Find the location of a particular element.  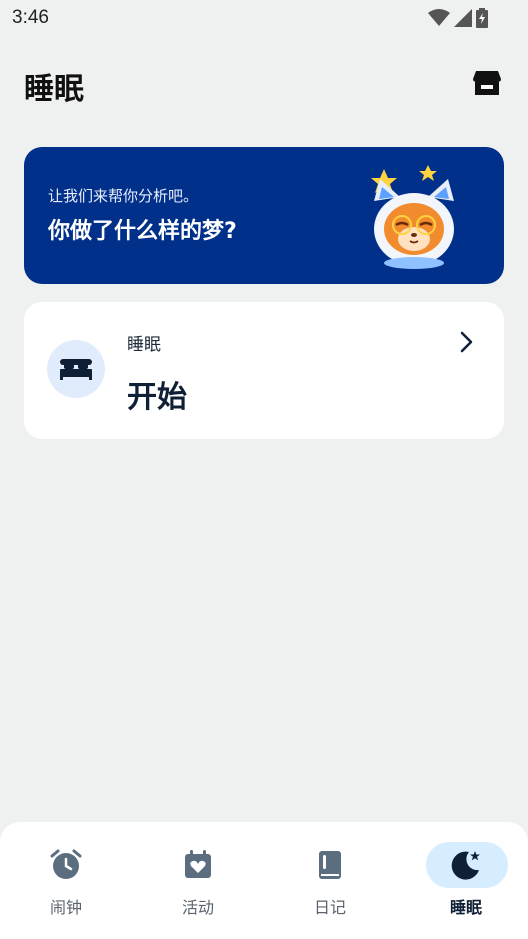

tab-alarm-label: 闹钟 is located at coordinates (65, 907).